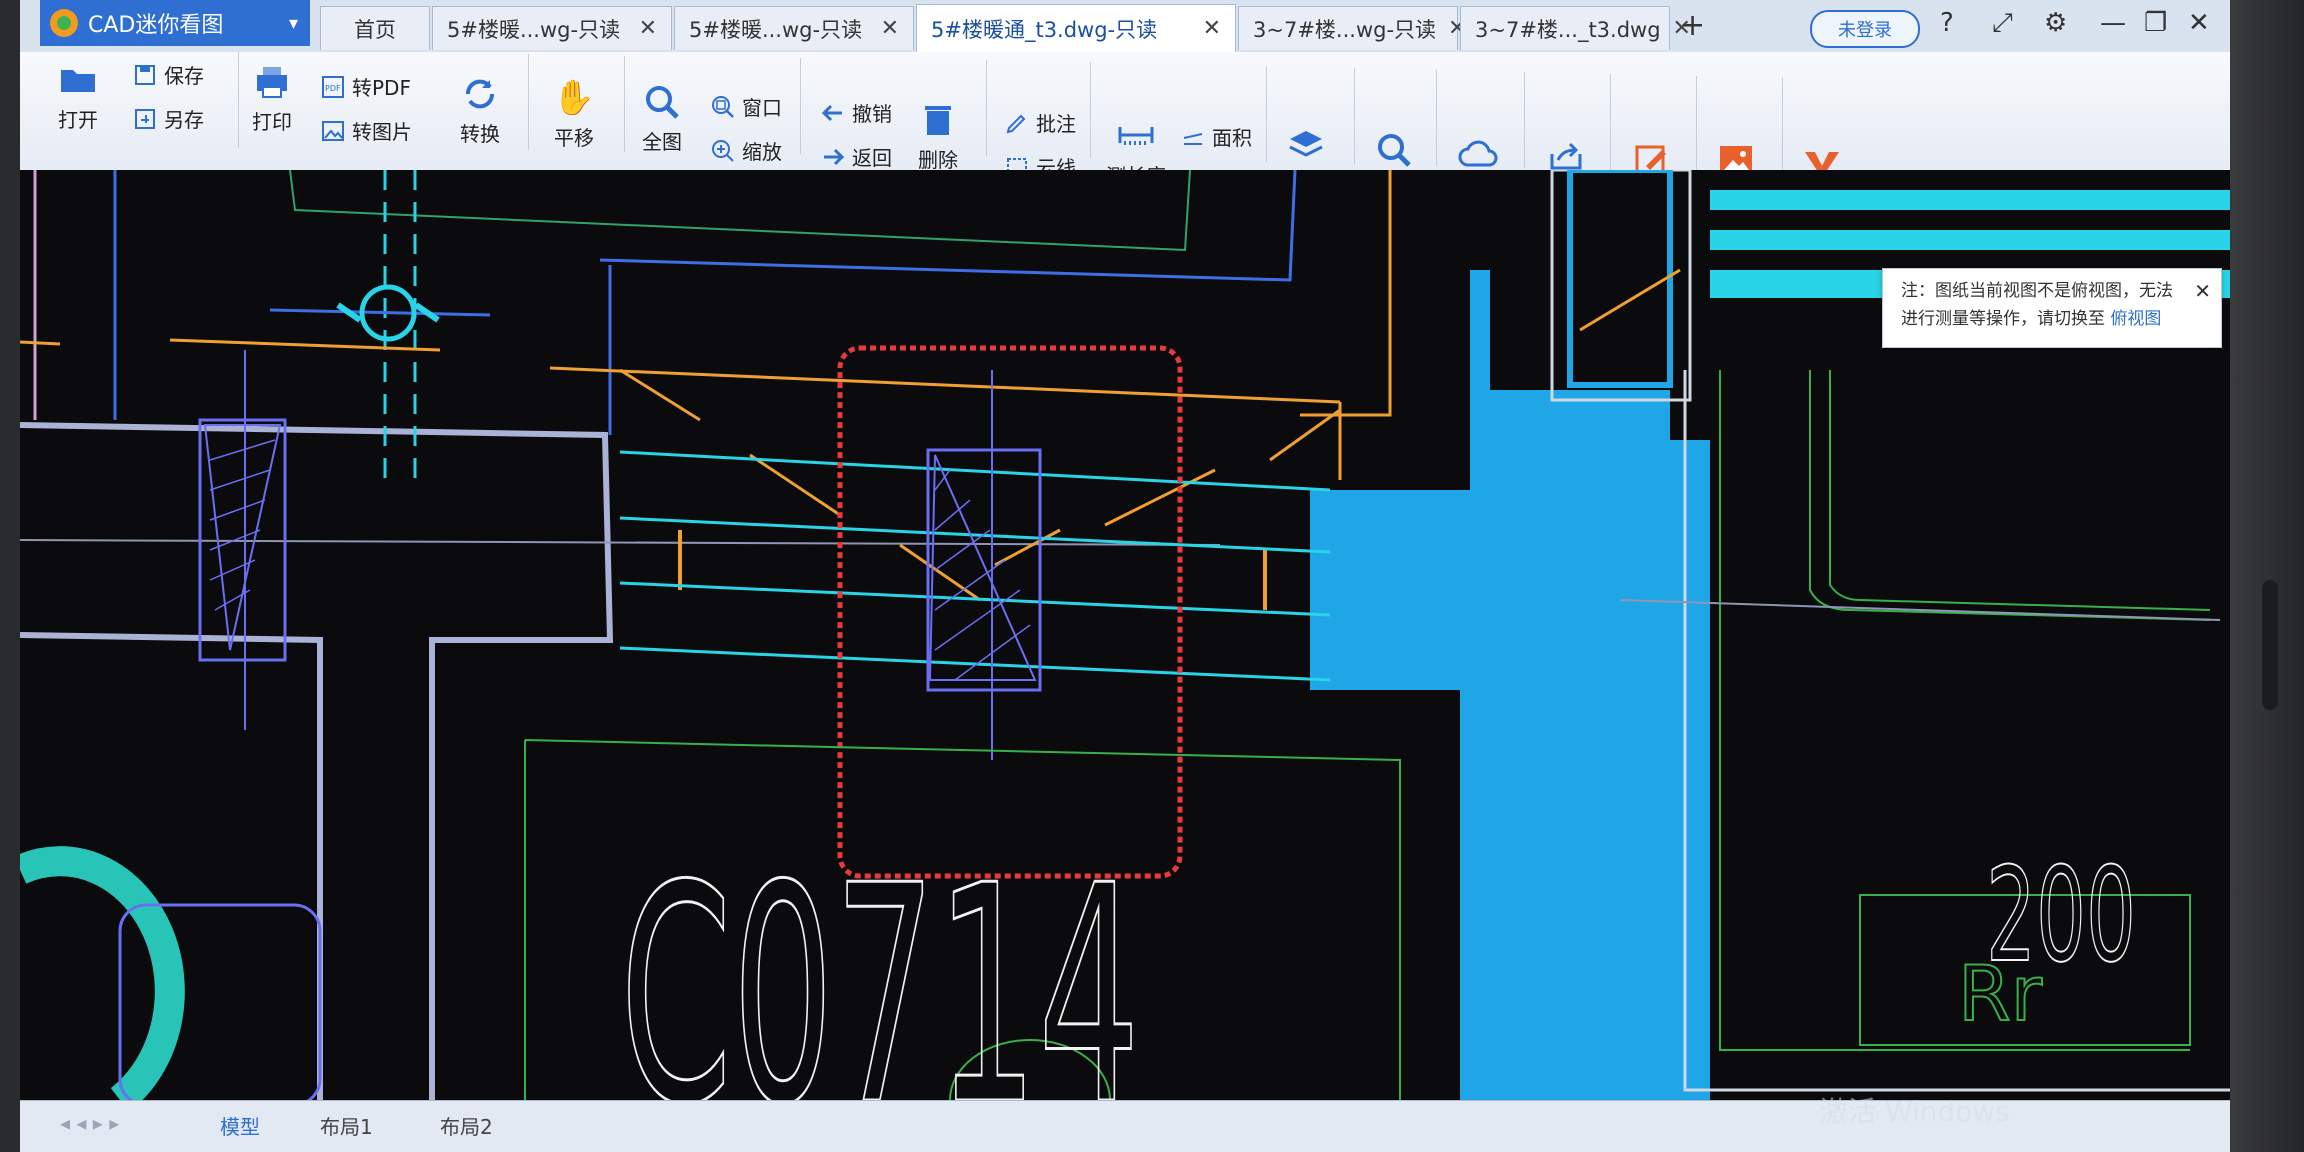 Image resolution: width=2304 pixels, height=1152 pixels. I want to click on trash-icon, so click(938, 120).